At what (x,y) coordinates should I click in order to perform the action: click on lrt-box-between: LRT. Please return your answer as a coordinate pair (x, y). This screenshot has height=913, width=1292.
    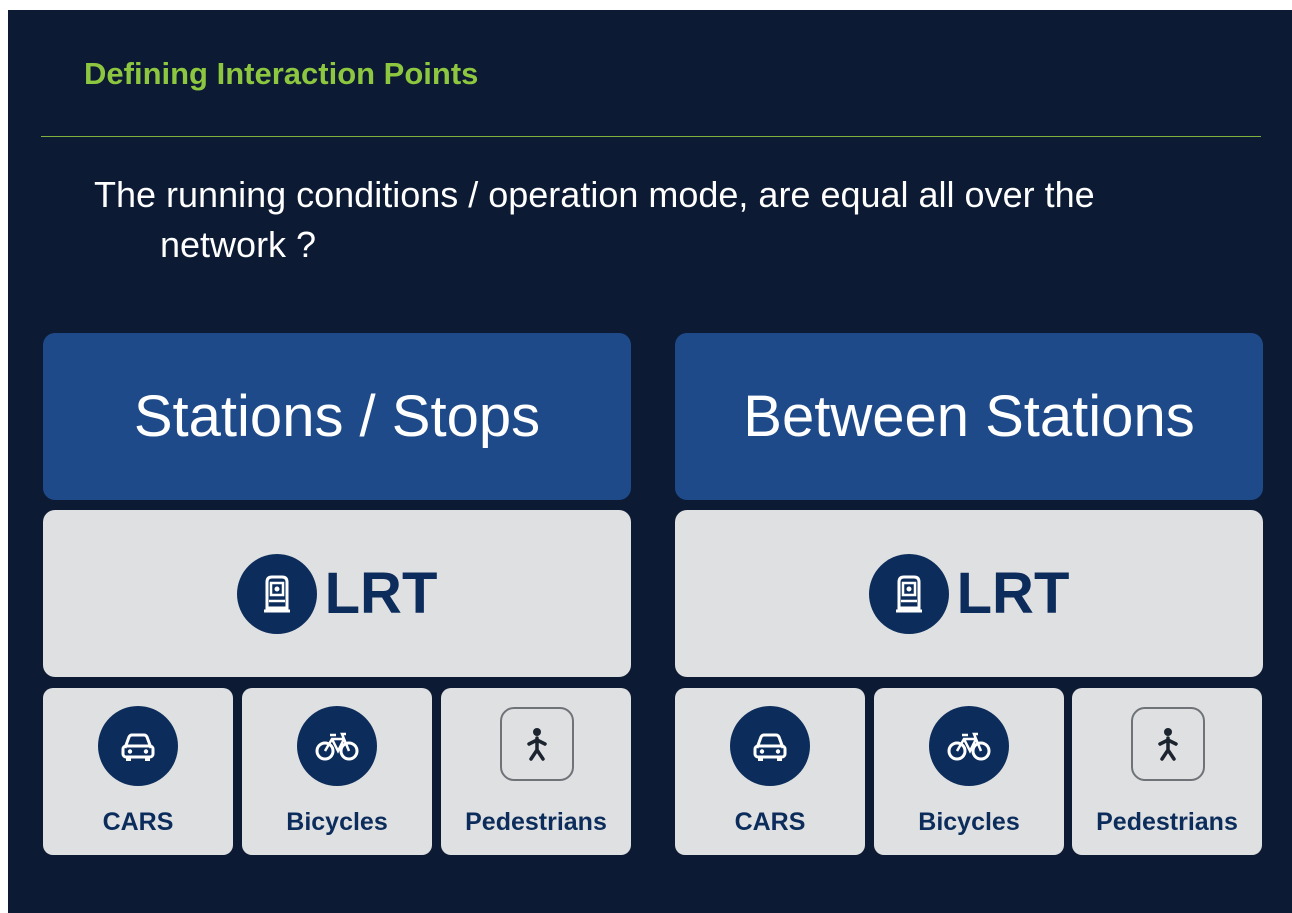
    Looking at the image, I should click on (969, 593).